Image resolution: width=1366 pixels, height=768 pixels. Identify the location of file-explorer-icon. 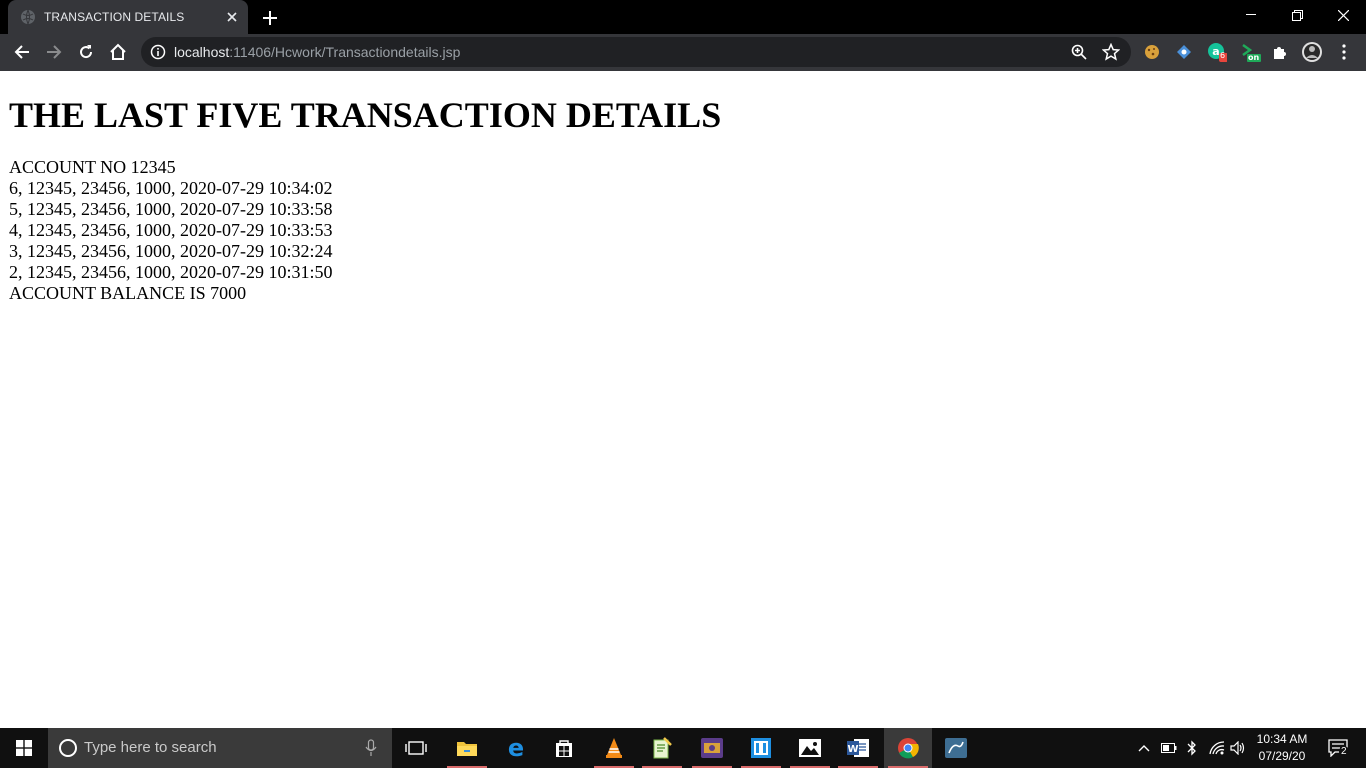
(467, 748).